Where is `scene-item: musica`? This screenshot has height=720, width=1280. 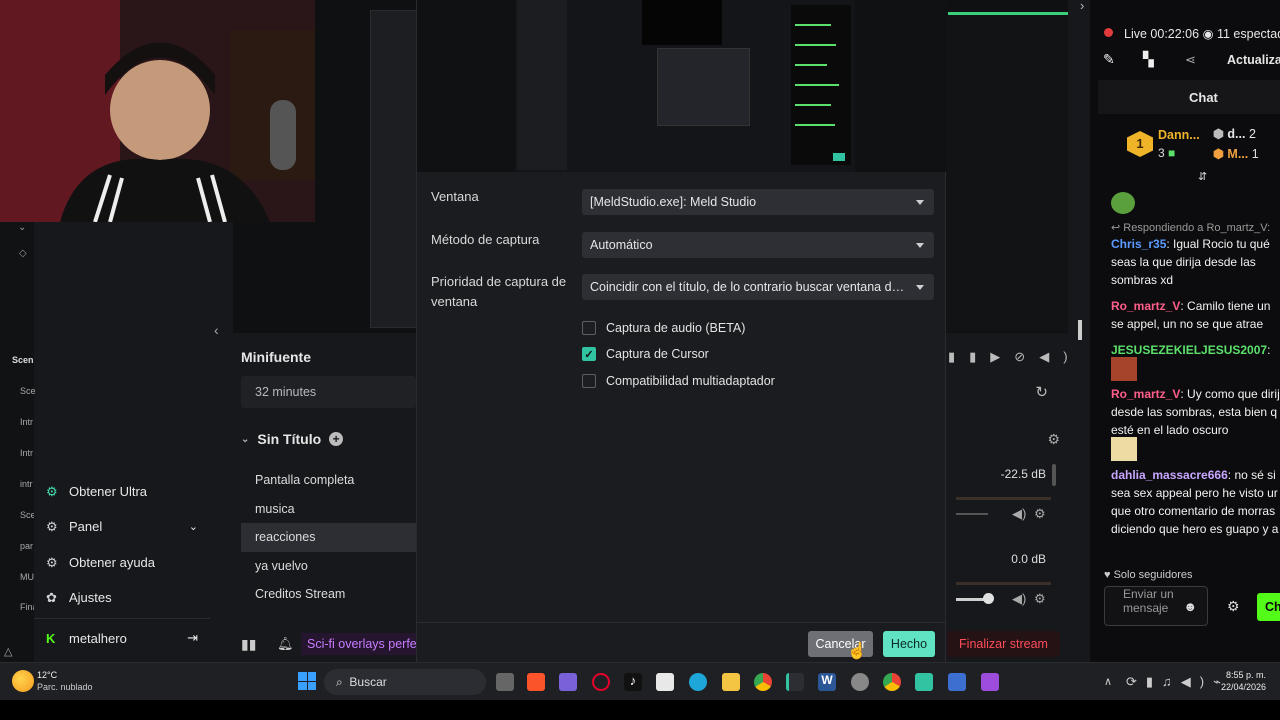 scene-item: musica is located at coordinates (328, 509).